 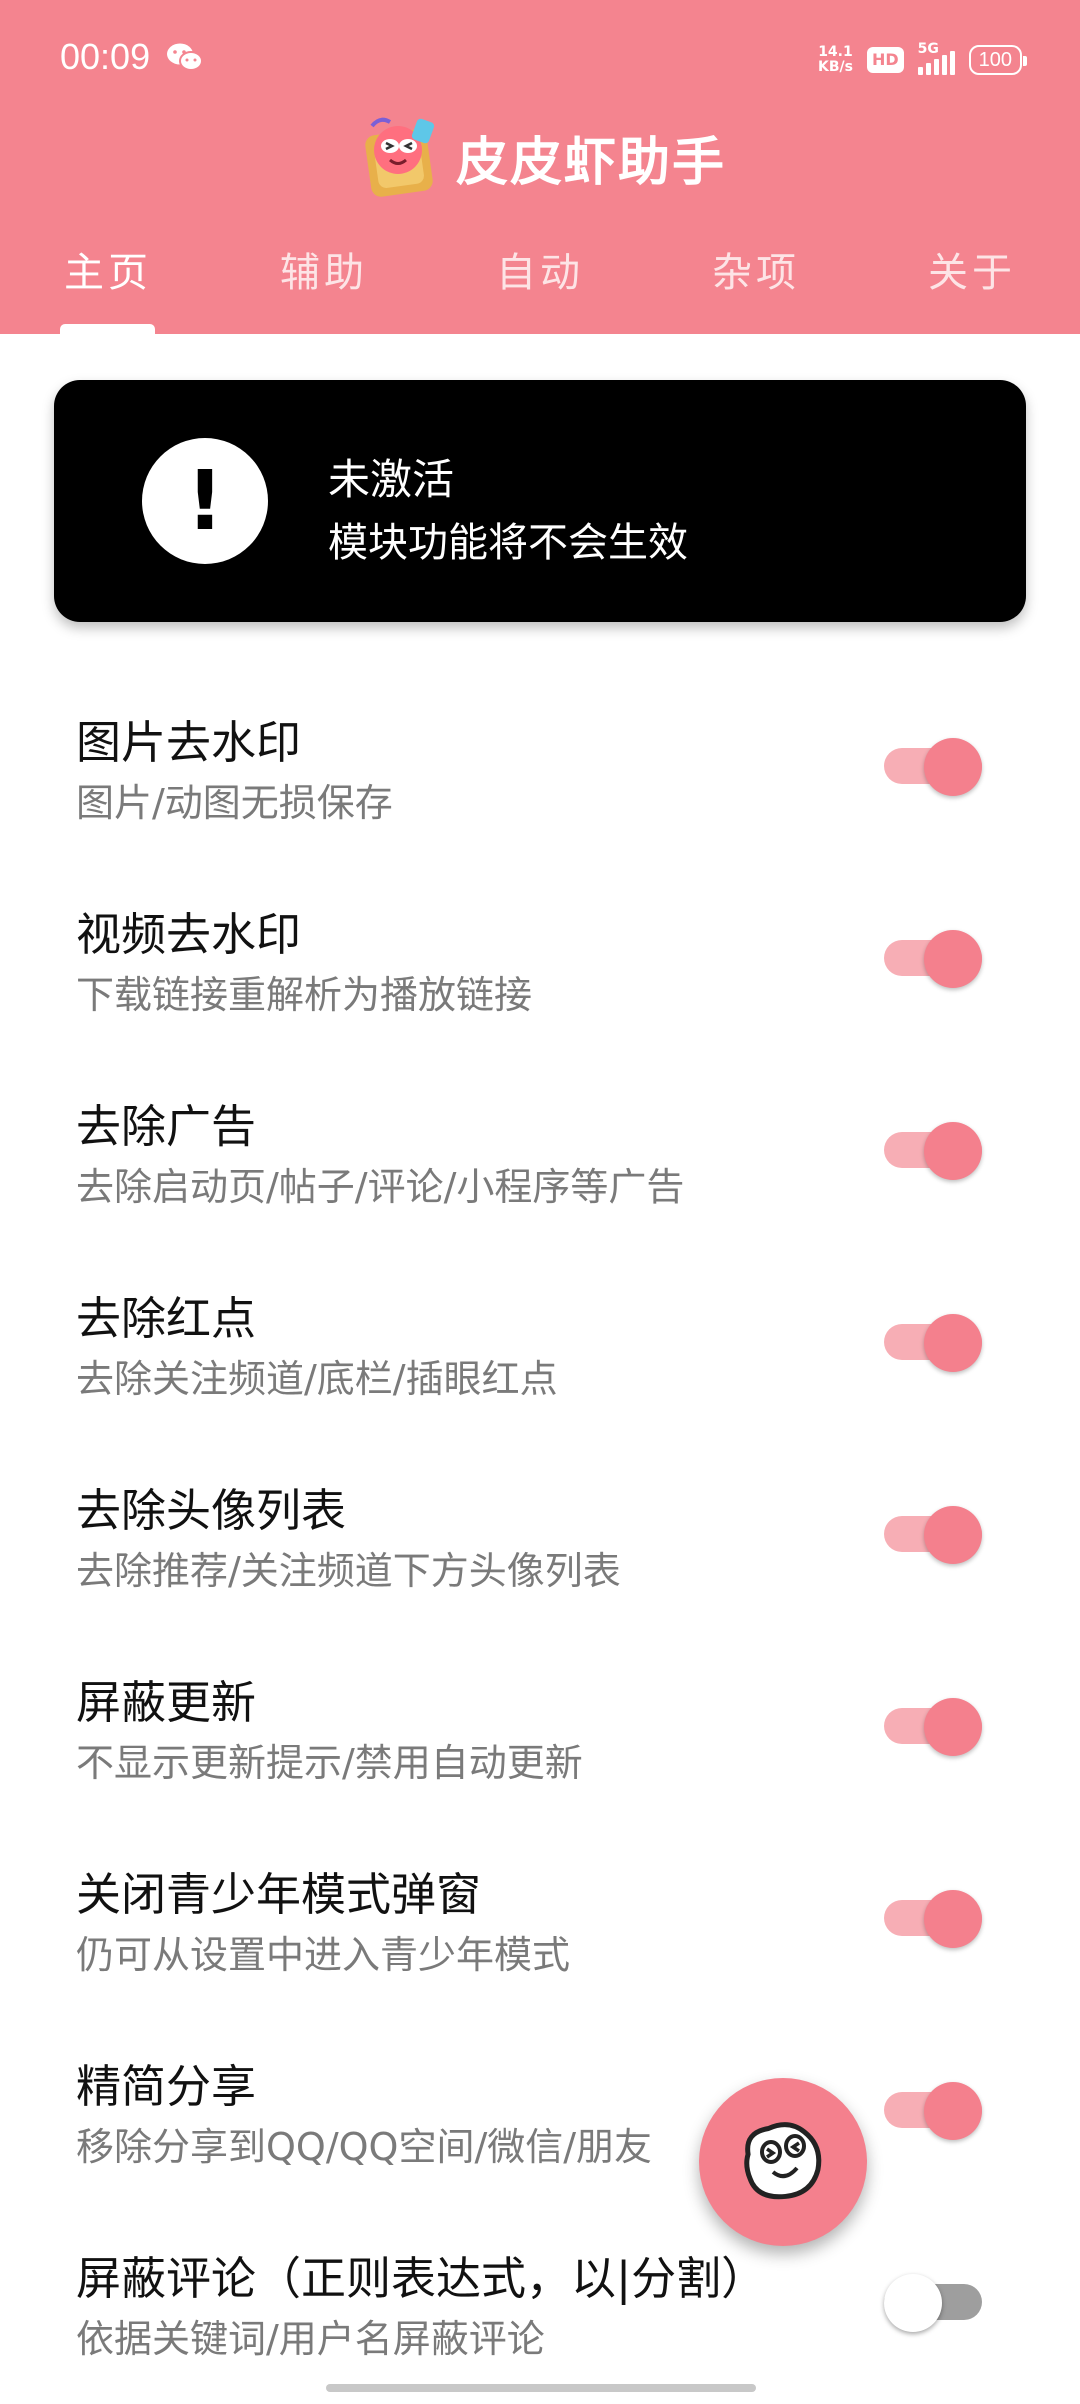 What do you see at coordinates (590, 162) in the screenshot?
I see `app-title: 皮皮虾助手` at bounding box center [590, 162].